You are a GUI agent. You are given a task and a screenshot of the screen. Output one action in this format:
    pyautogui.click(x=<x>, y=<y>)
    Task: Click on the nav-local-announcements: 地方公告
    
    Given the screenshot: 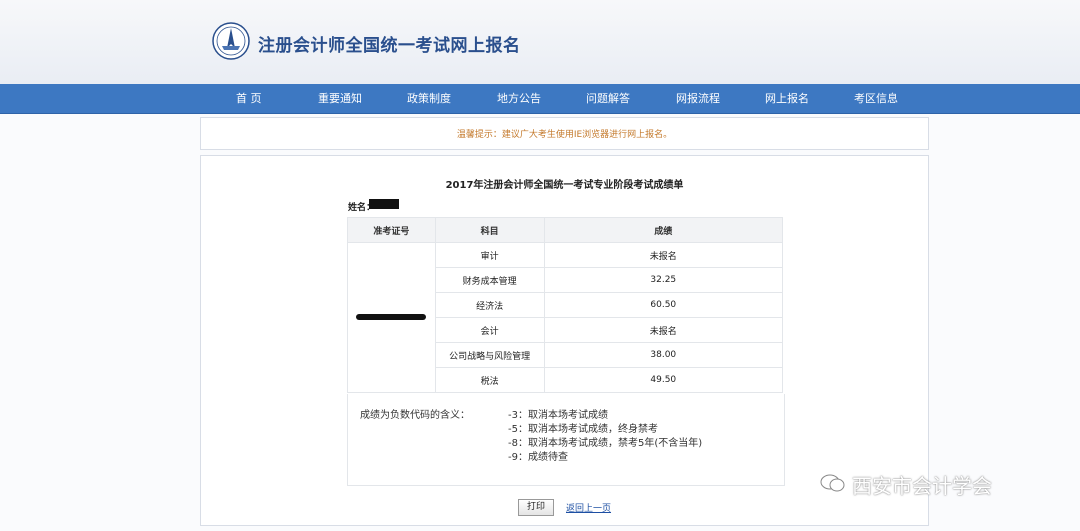 What is the action you would take?
    pyautogui.click(x=519, y=98)
    